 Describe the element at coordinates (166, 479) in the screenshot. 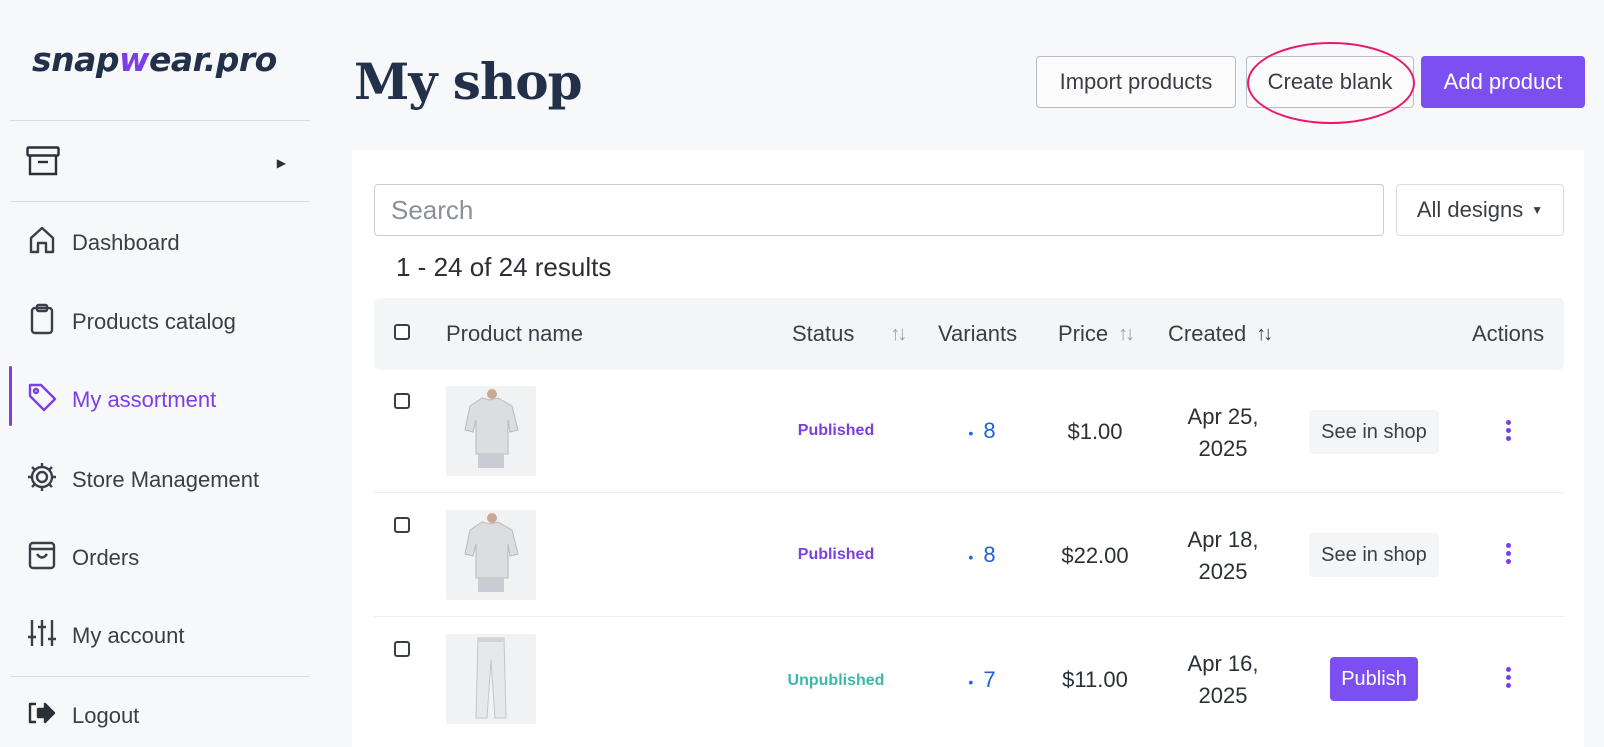

I see `sidebar-item-label: Store Management` at that location.